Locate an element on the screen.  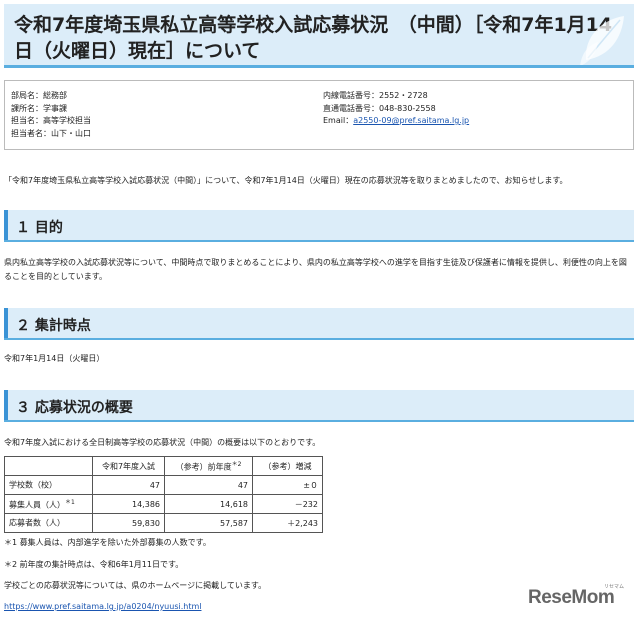
email-link: a2550-09@pref.saitama.lg.jp is located at coordinates (411, 120).